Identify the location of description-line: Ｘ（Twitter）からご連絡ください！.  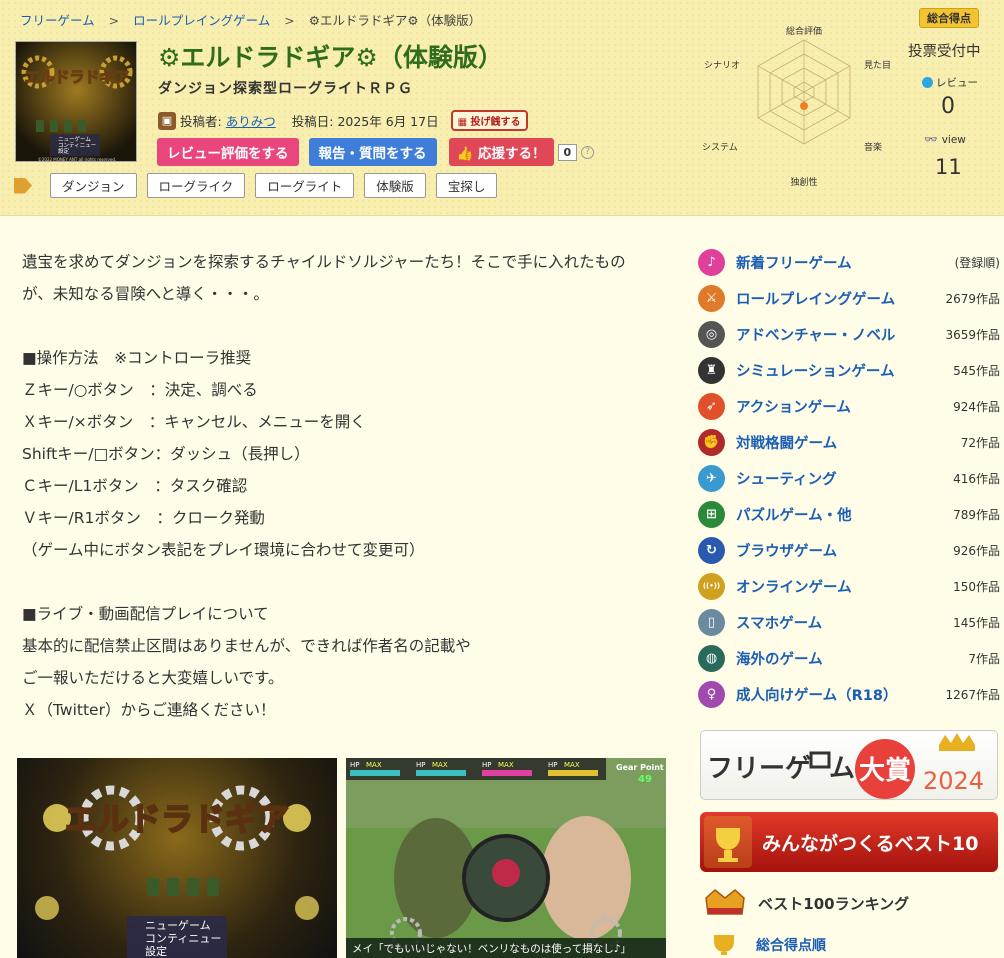
(149, 710).